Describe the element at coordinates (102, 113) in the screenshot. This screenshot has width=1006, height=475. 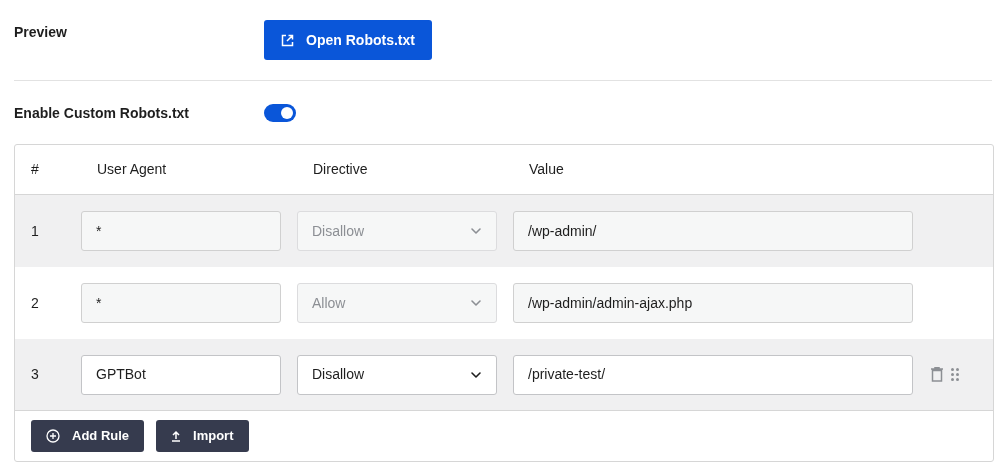
I see `setting-label: Enable Custom Robots.txt` at that location.